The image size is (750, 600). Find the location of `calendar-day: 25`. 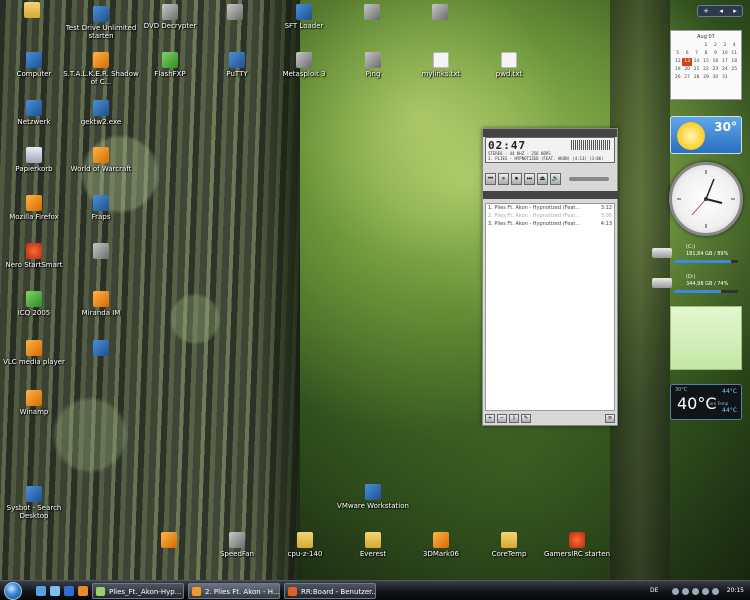

calendar-day: 25 is located at coordinates (734, 70).